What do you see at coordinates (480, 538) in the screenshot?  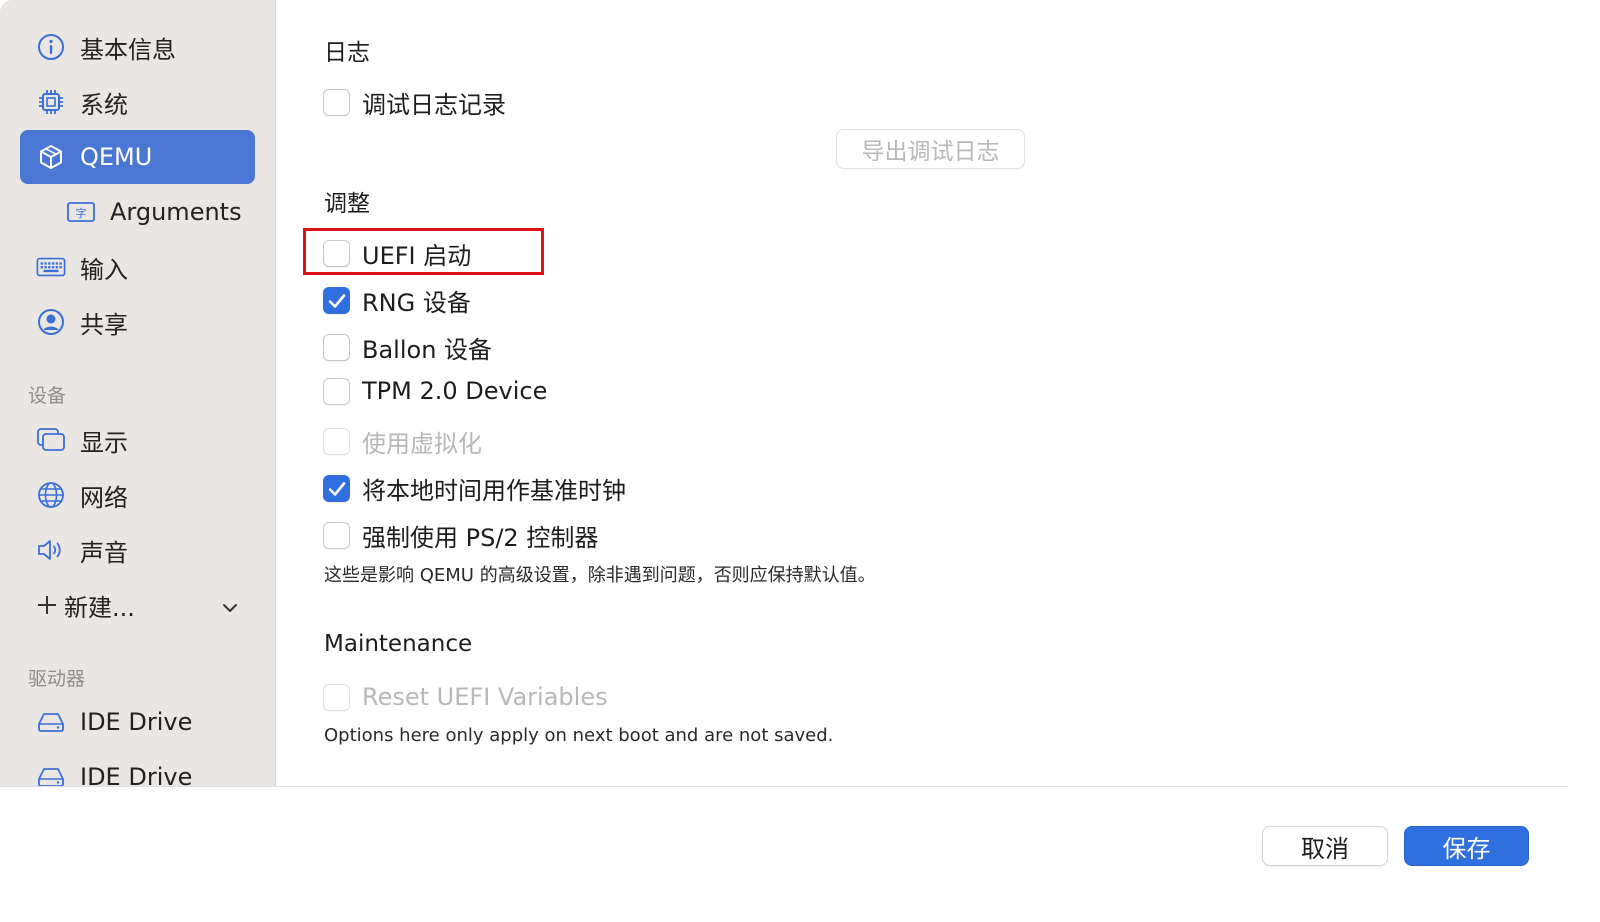 I see `ps2-controller-label: 强制使用 PS/2 控制器` at bounding box center [480, 538].